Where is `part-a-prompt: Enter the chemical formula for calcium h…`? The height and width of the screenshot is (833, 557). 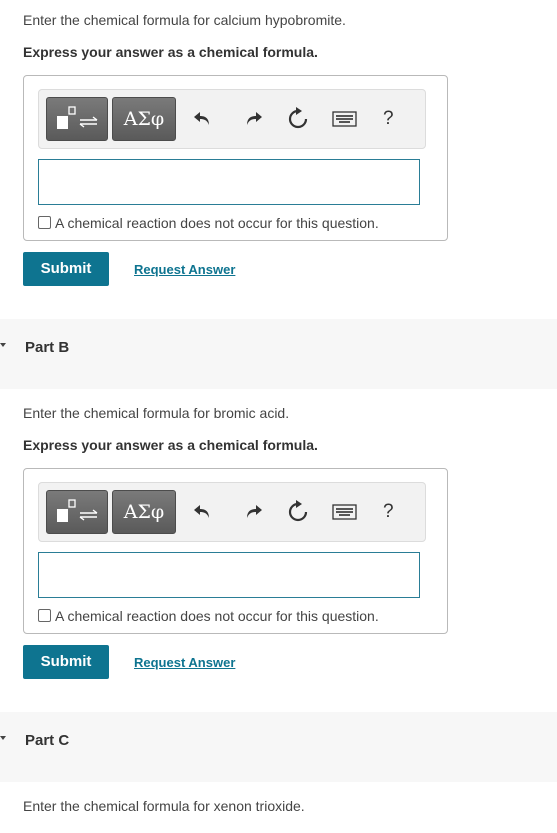
part-a-prompt: Enter the chemical formula for calcium h… is located at coordinates (184, 20).